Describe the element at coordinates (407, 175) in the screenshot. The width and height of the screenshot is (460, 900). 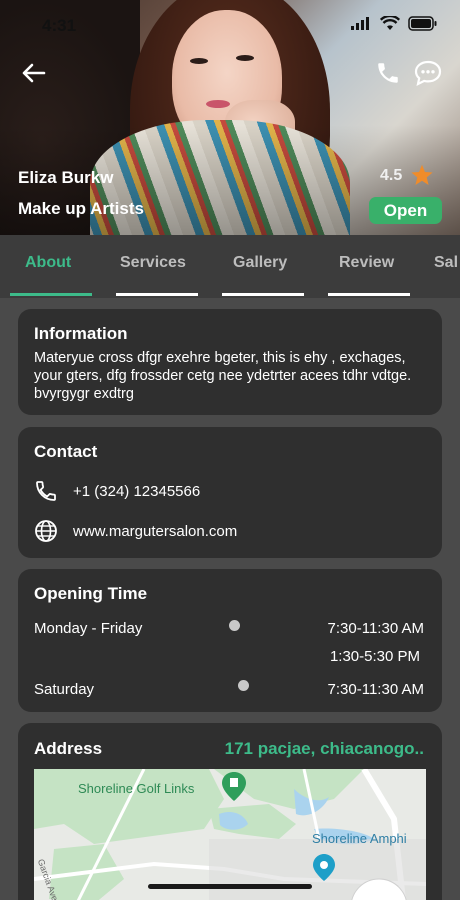
I see `rating: 4.5` at that location.